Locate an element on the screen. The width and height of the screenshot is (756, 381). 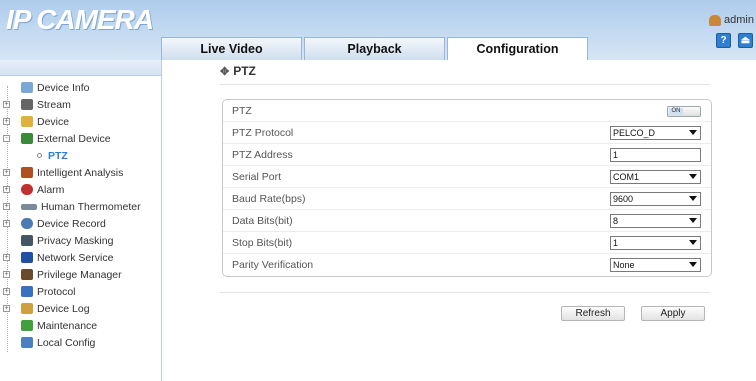
sidebar-item-external-device: - External Device is located at coordinates (80, 138).